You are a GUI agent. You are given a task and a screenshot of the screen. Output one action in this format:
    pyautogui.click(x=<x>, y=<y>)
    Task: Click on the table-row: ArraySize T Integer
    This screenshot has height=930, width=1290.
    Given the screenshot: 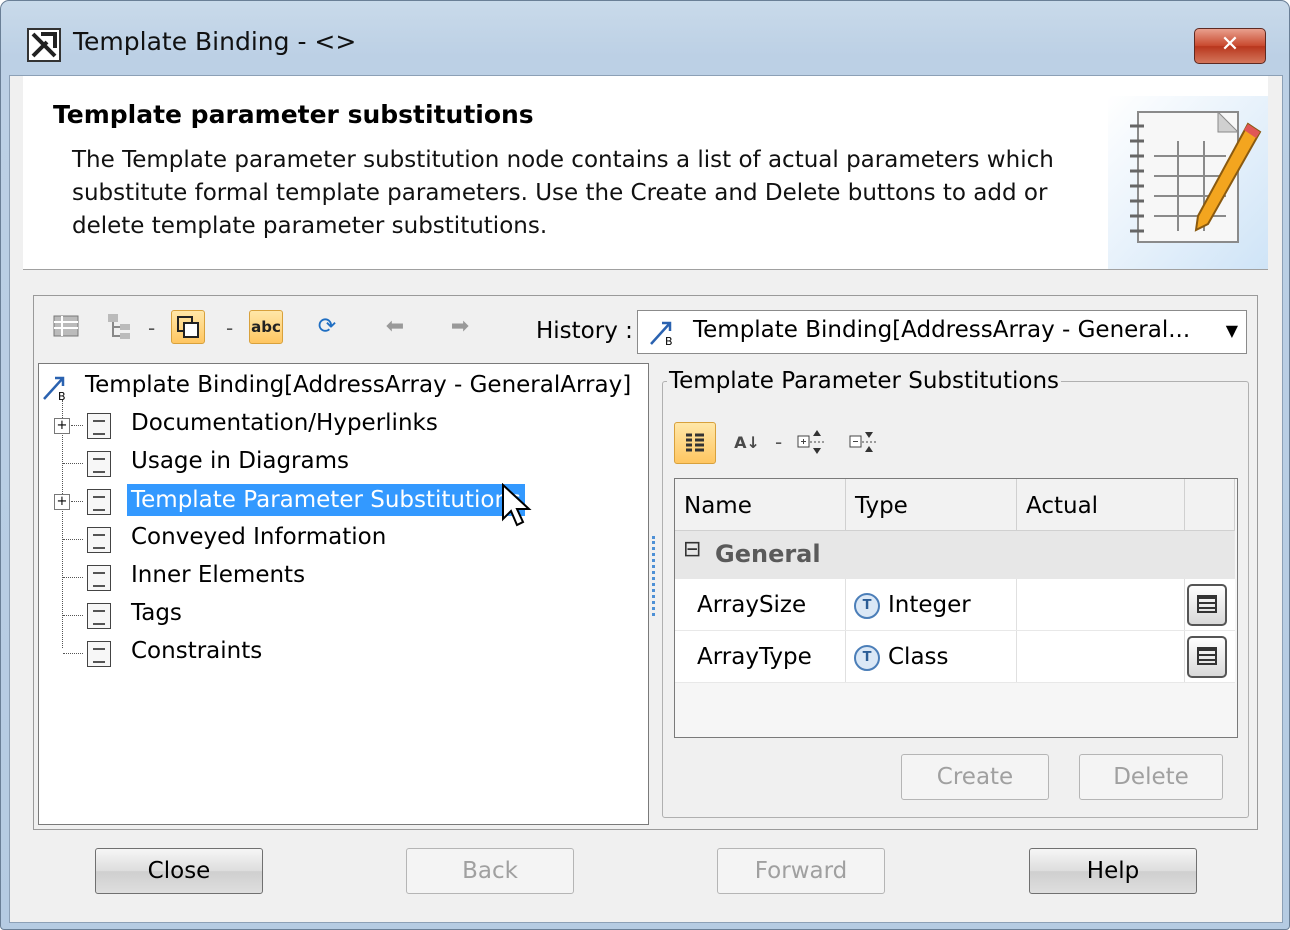 What is the action you would take?
    pyautogui.click(x=955, y=605)
    